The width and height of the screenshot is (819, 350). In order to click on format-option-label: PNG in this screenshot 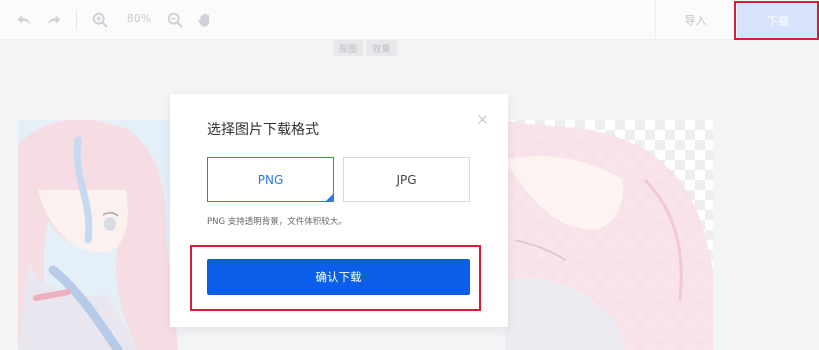, I will do `click(270, 179)`.